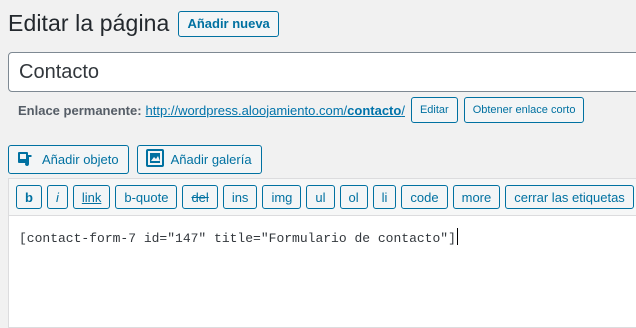 The width and height of the screenshot is (636, 328). What do you see at coordinates (89, 23) in the screenshot?
I see `page-title: Editar la página` at bounding box center [89, 23].